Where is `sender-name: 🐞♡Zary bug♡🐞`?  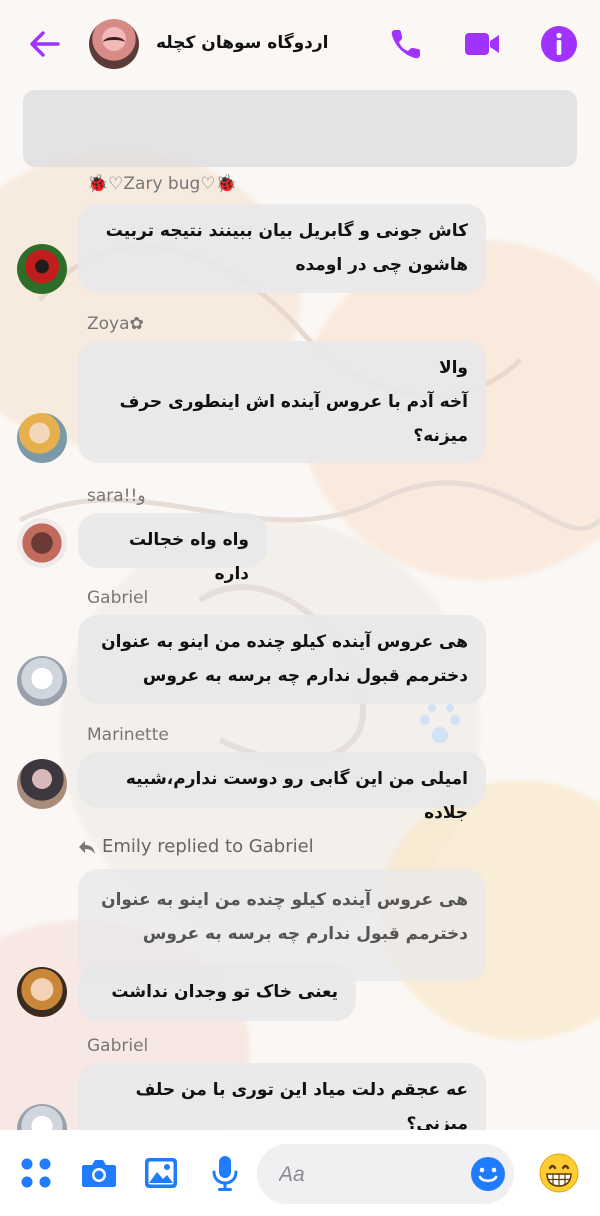
sender-name: 🐞♡Zary bug♡🐞 is located at coordinates (162, 184).